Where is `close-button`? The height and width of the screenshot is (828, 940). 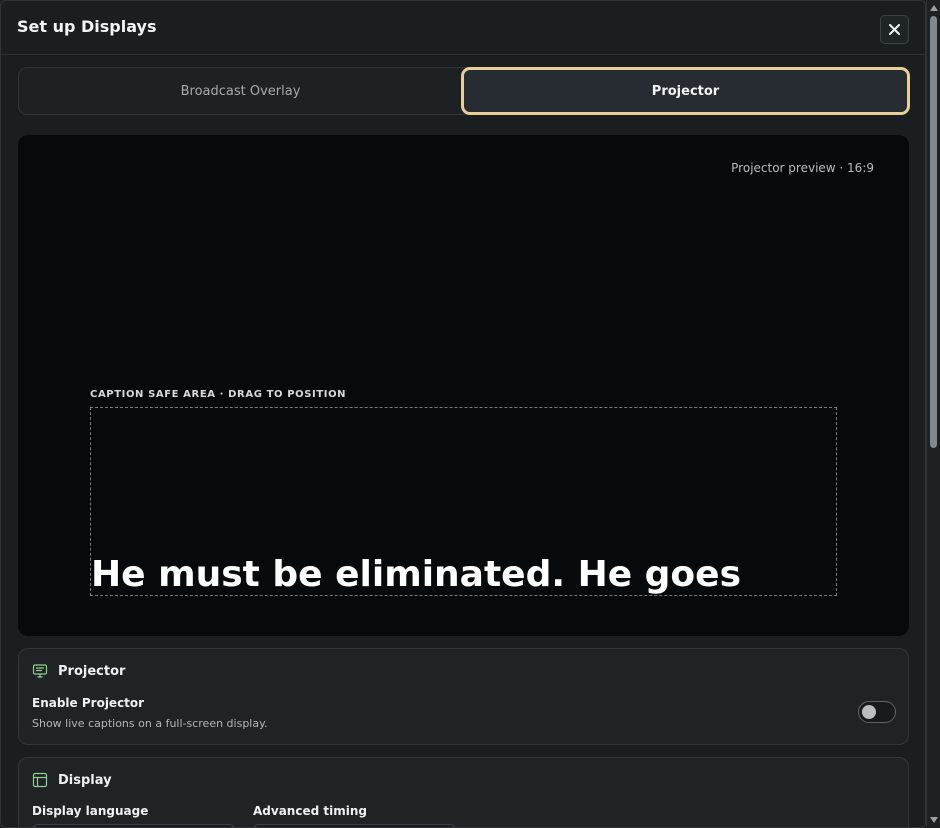 close-button is located at coordinates (894, 29).